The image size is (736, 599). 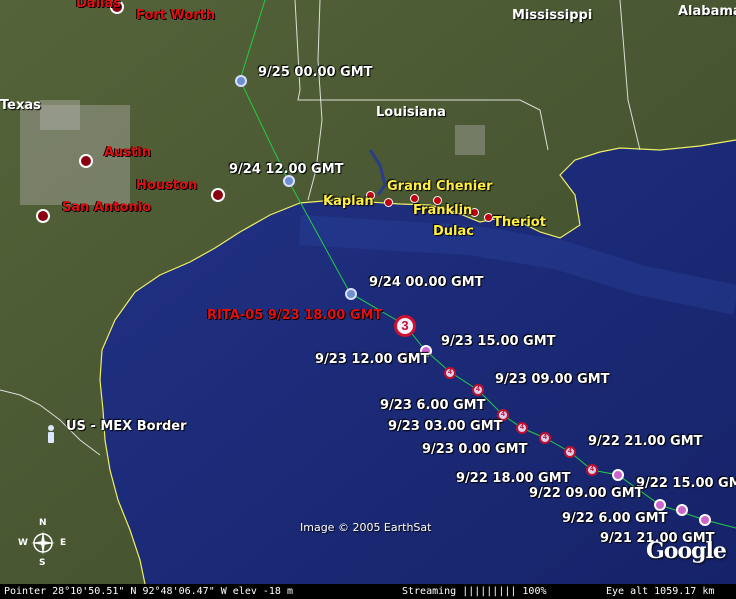 What do you see at coordinates (552, 15) in the screenshot?
I see `state-label-mississippi: Mississippi` at bounding box center [552, 15].